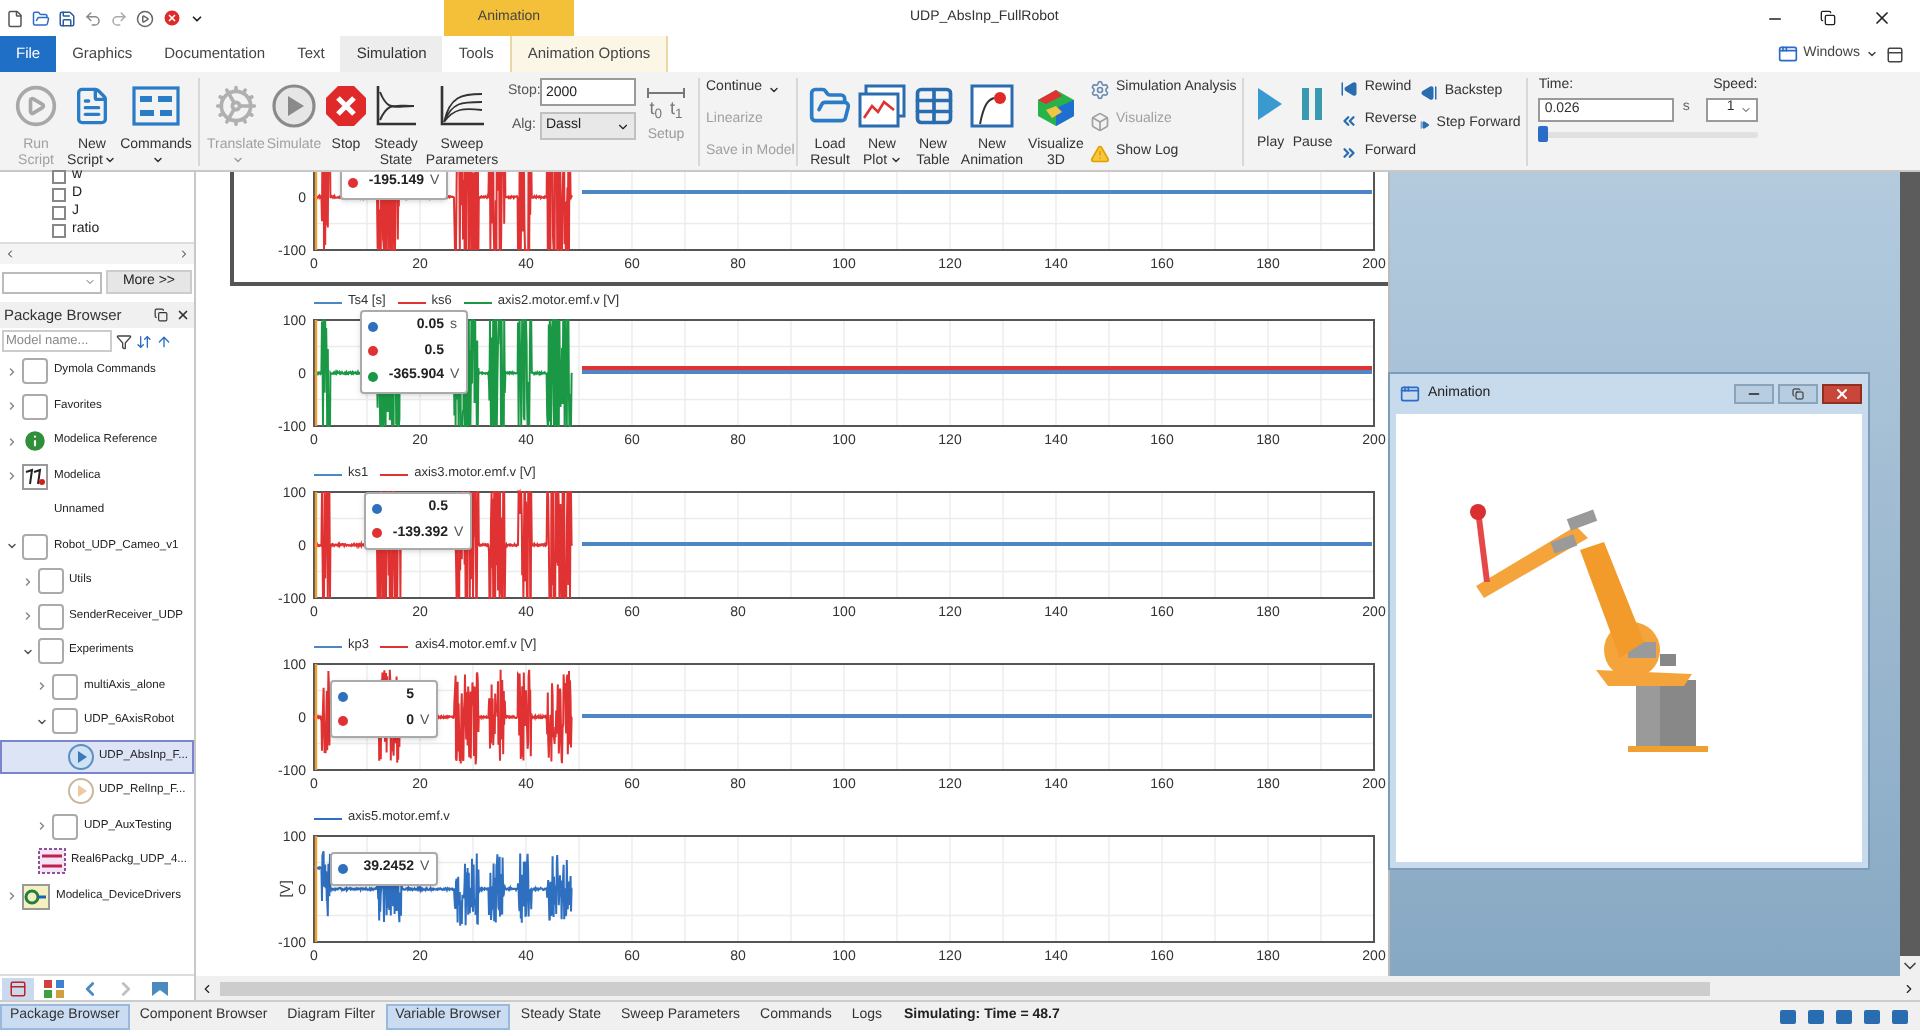 This screenshot has width=1920, height=1030. What do you see at coordinates (462, 106) in the screenshot?
I see `sweep-icon` at bounding box center [462, 106].